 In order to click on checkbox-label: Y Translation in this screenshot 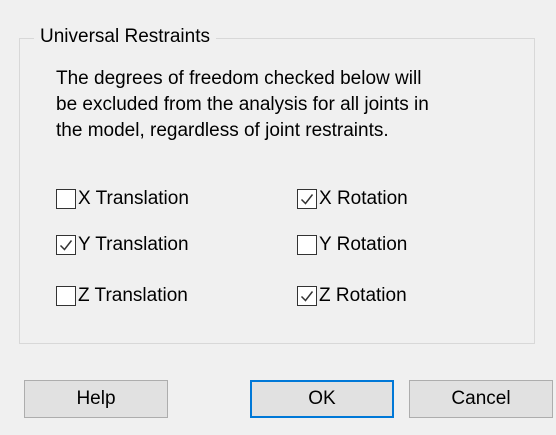, I will do `click(133, 244)`.